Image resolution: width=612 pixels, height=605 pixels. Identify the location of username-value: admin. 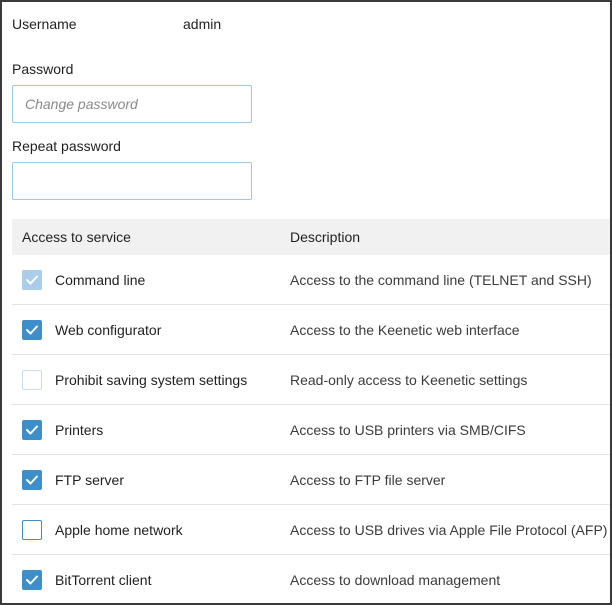
(202, 24).